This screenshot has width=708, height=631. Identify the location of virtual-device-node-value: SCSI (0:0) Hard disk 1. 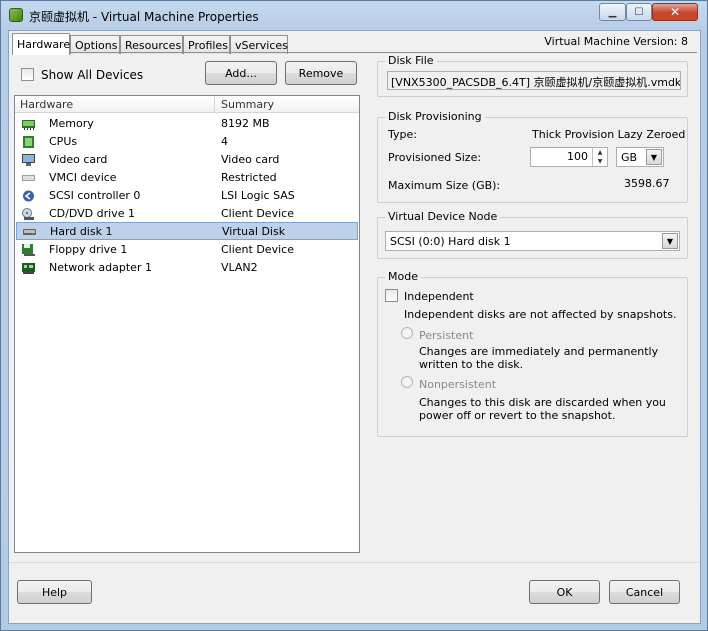
(450, 241).